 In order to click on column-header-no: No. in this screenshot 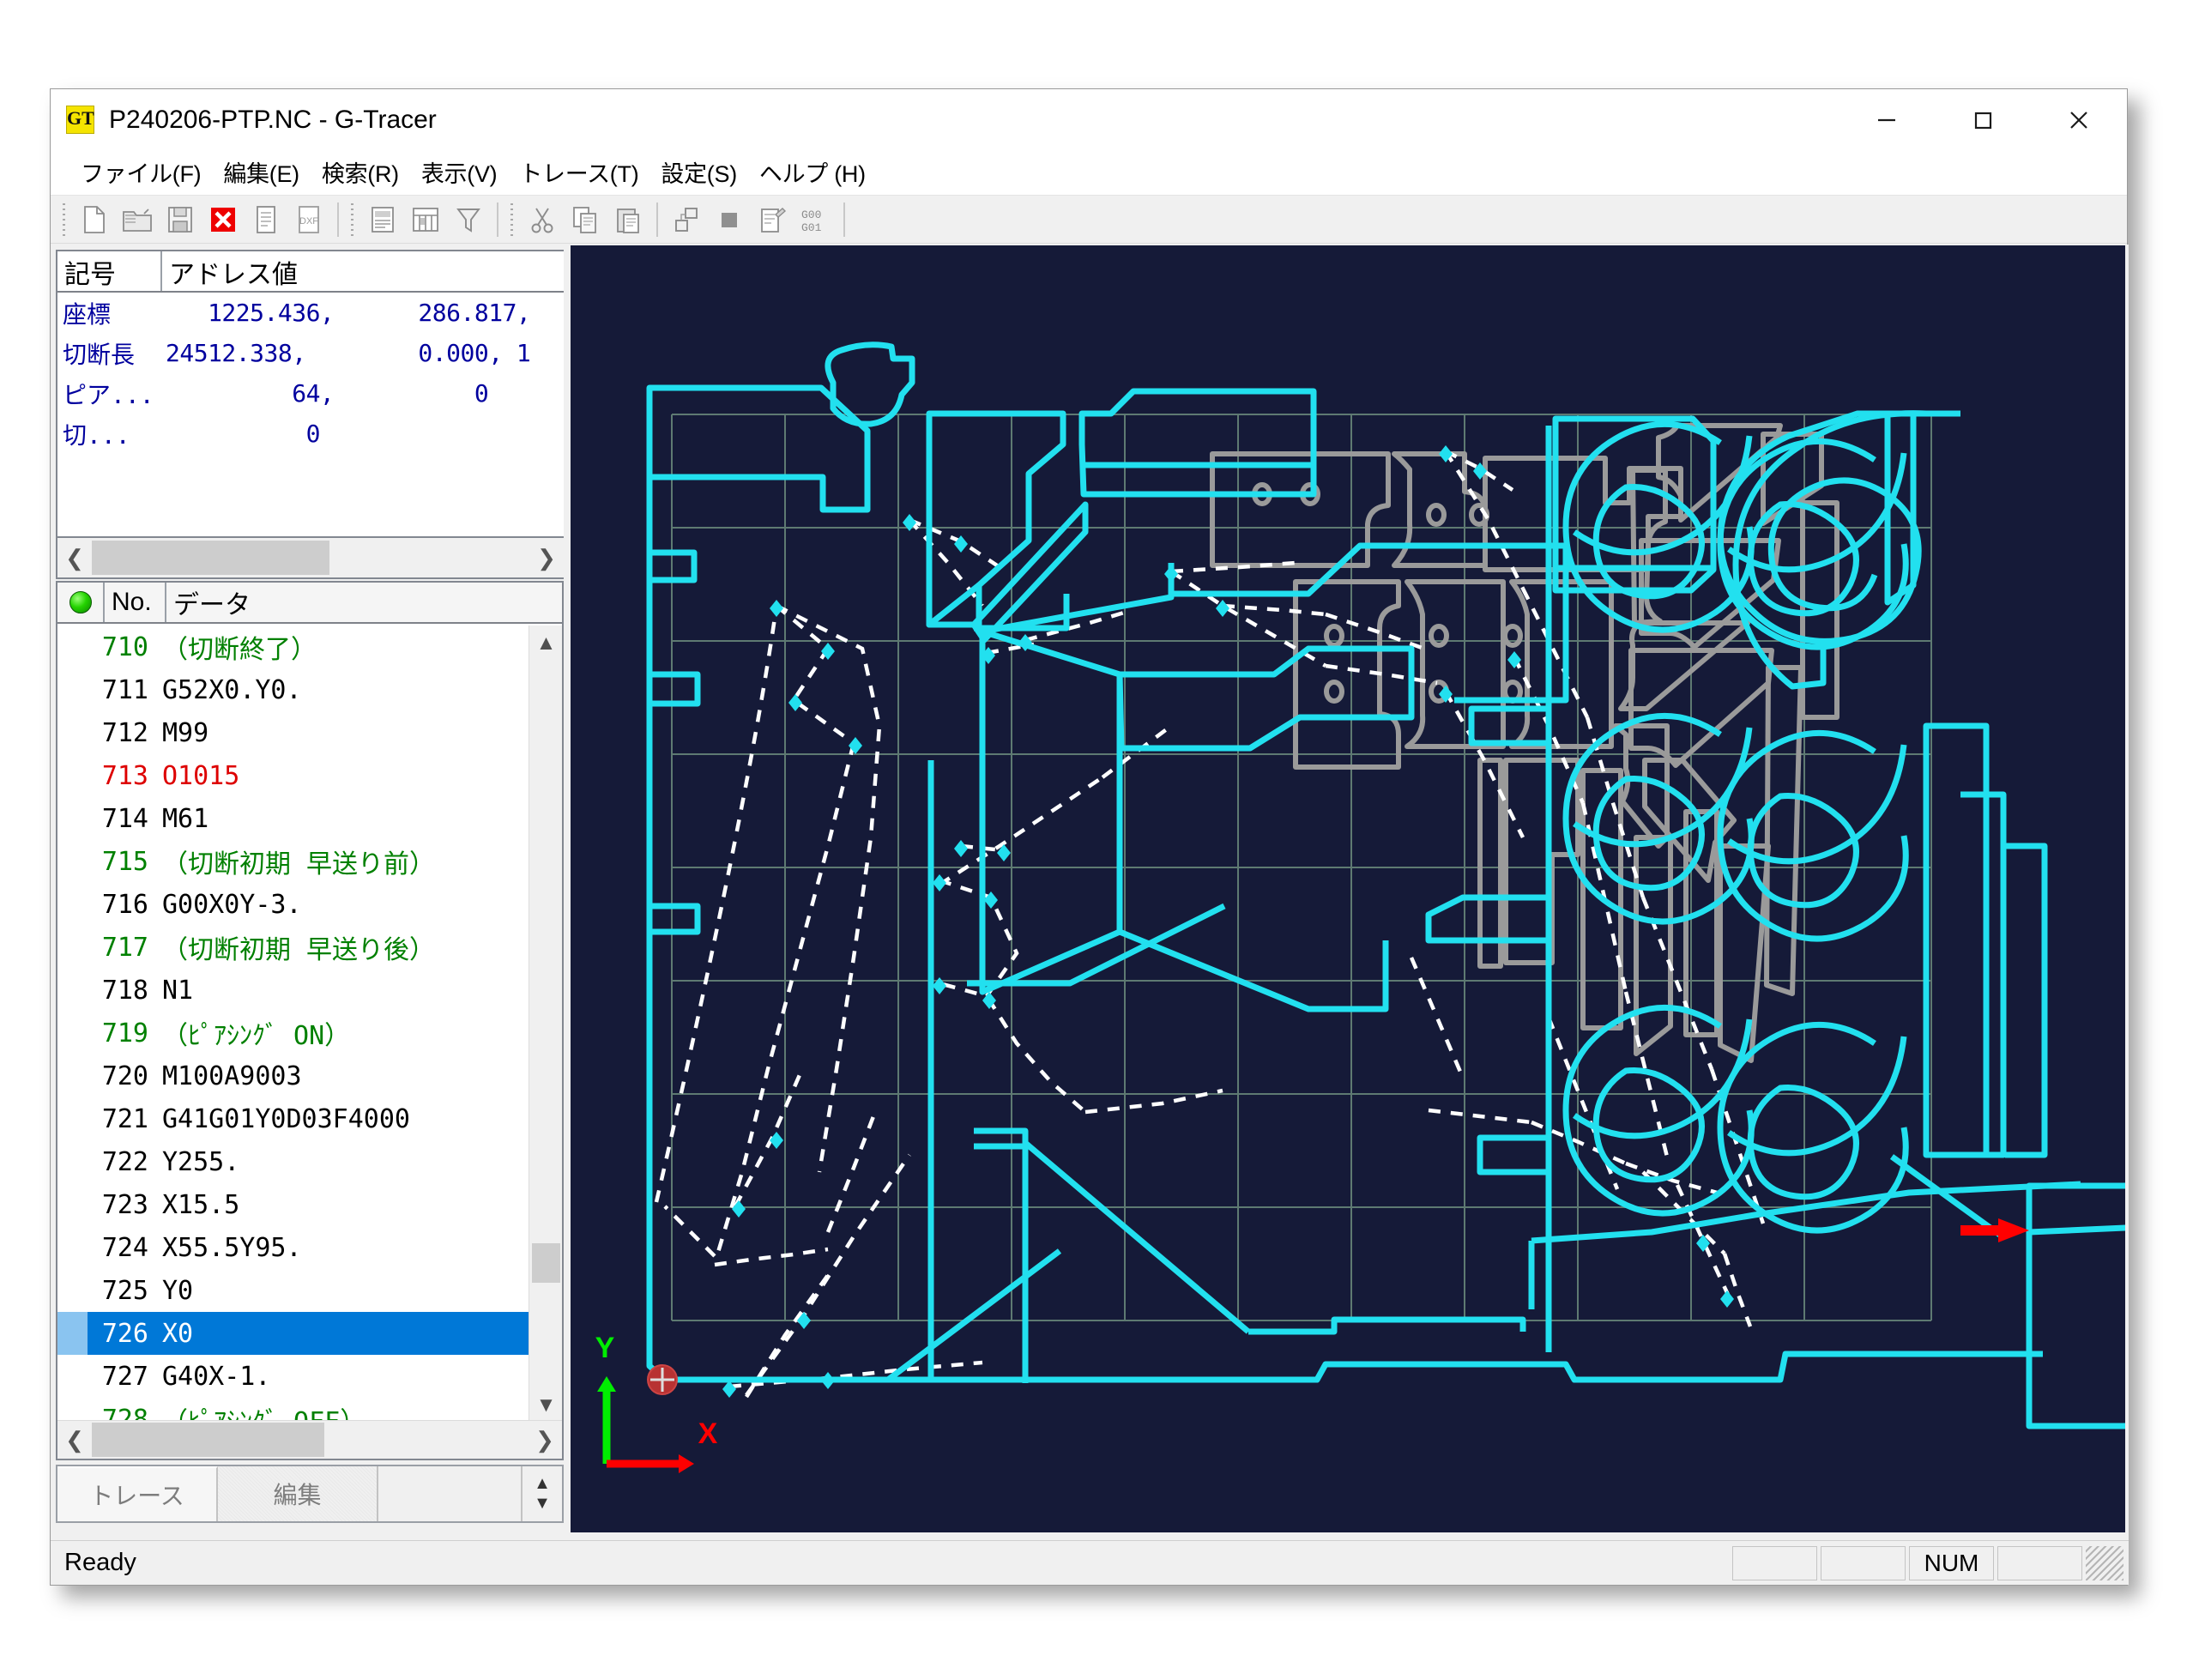, I will do `click(135, 602)`.